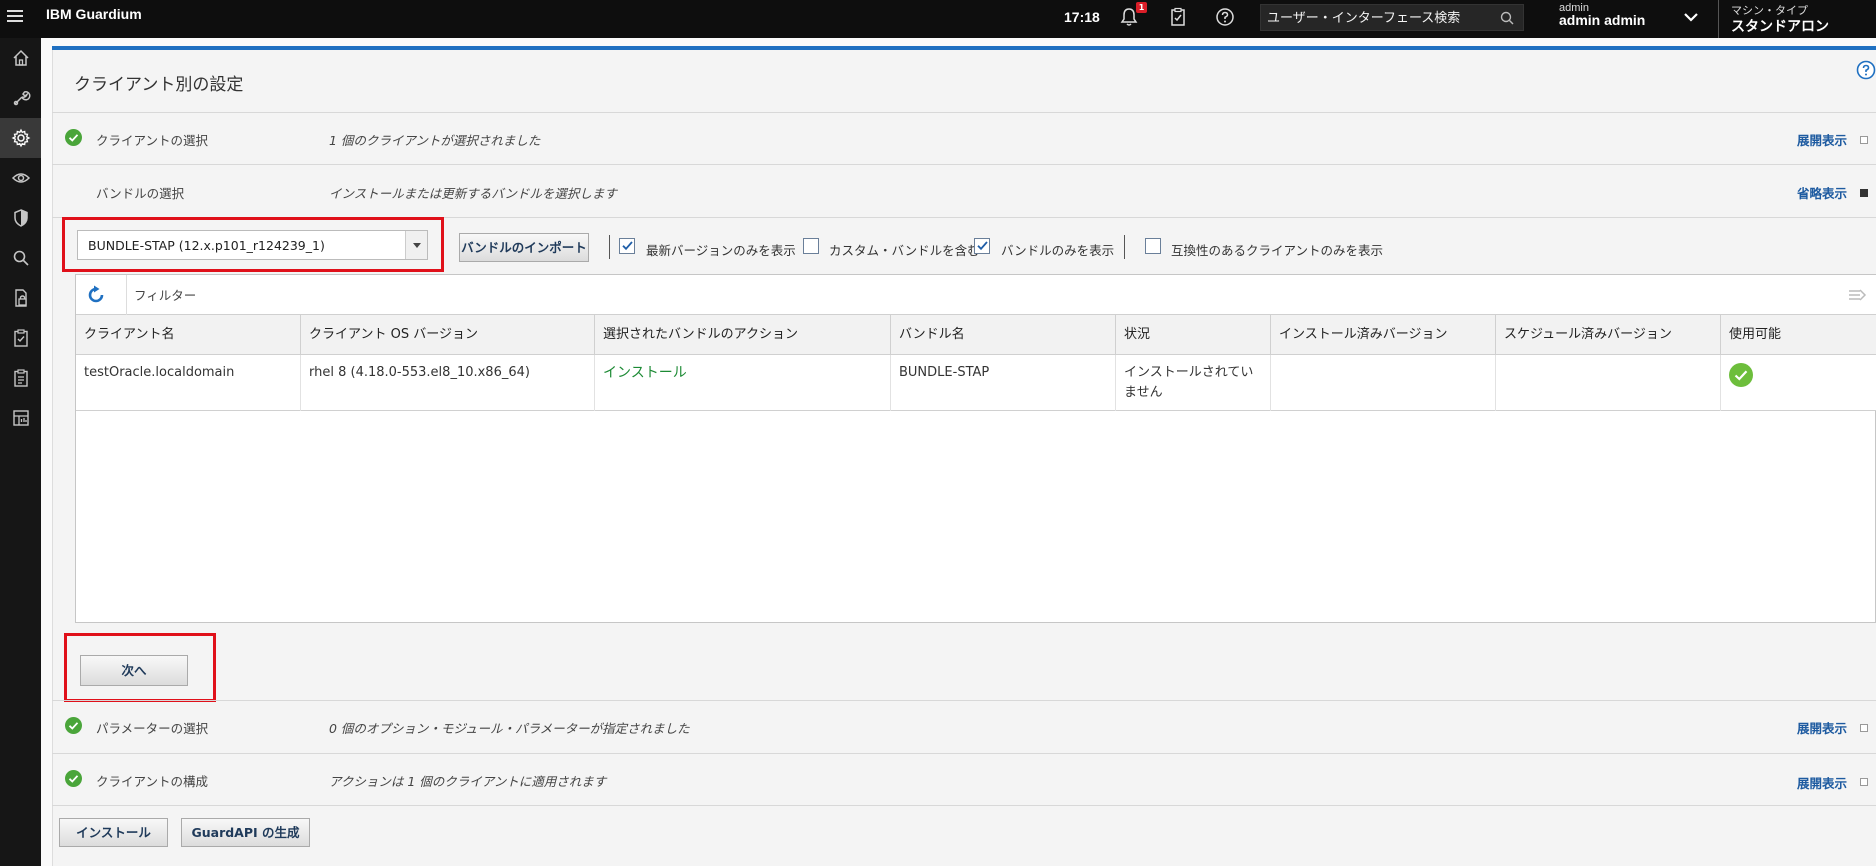 The width and height of the screenshot is (1876, 866). I want to click on step-param-select-expand: 展開表示, so click(1822, 727).